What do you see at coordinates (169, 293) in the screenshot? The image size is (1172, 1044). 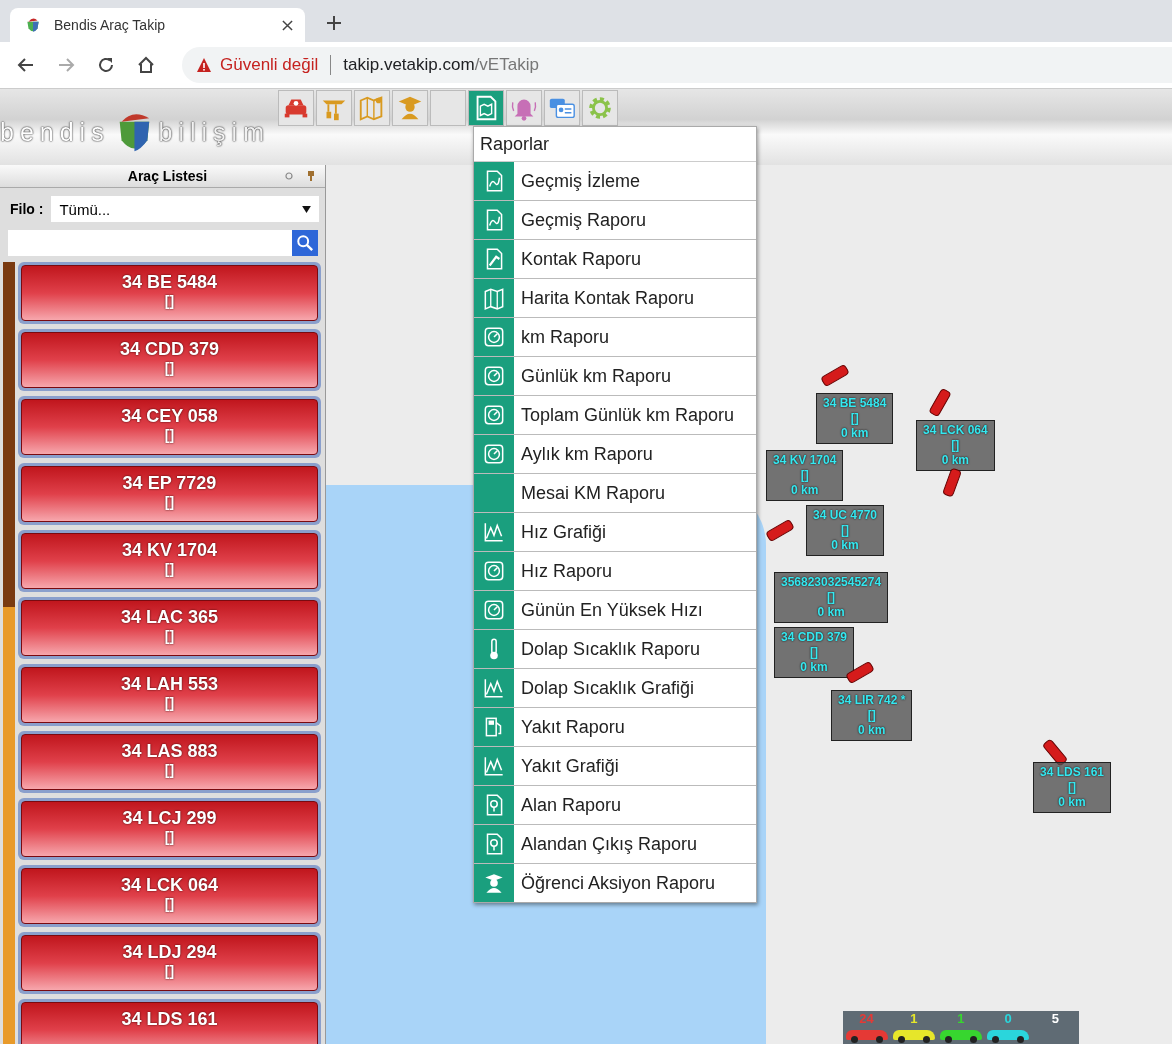 I see `vehicle-button: 34 BE 5484 []` at bounding box center [169, 293].